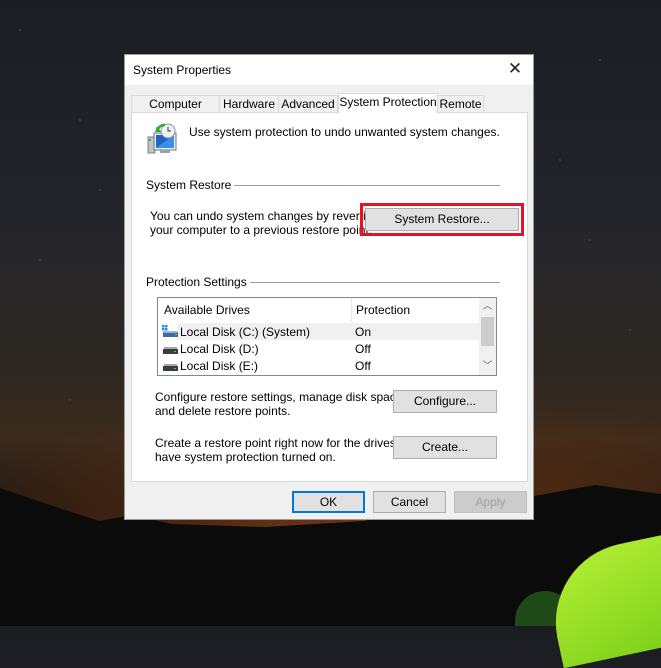 The width and height of the screenshot is (661, 668). I want to click on system-protection-icon, so click(163, 140).